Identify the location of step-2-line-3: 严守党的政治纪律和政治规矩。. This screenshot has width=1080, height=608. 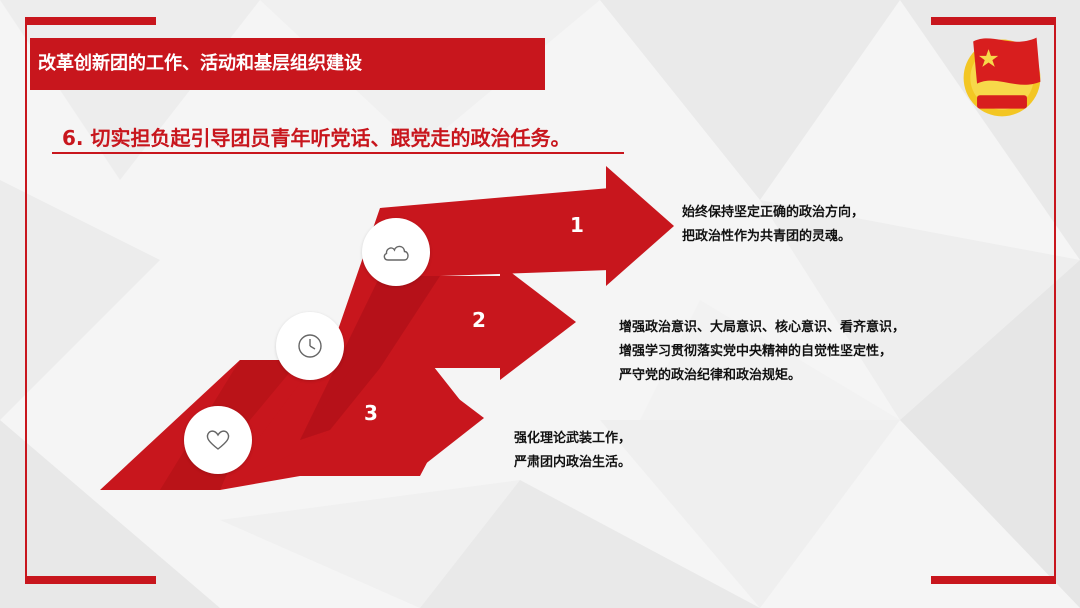
(710, 375).